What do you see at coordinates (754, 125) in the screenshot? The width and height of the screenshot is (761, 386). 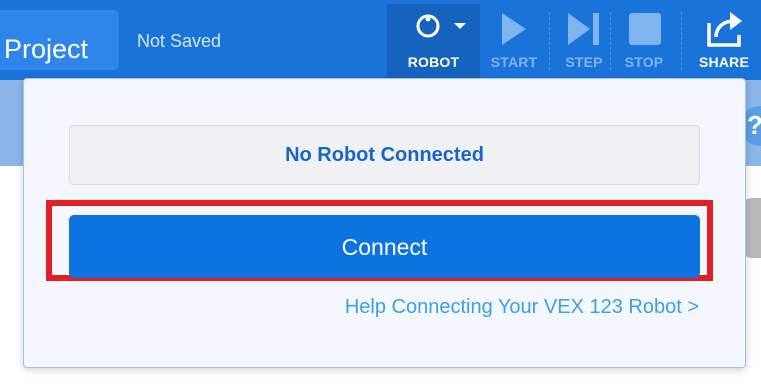 I see `question-icon: ?` at bounding box center [754, 125].